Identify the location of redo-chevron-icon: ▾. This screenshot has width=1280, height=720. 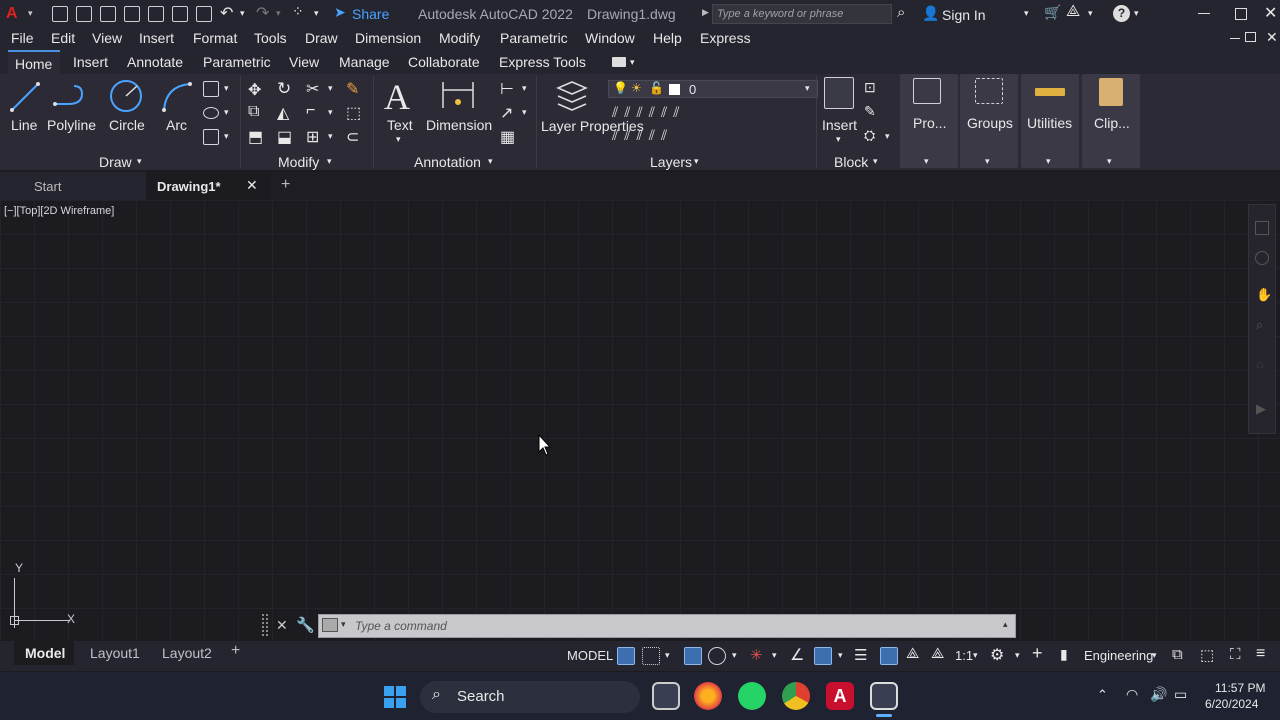
(278, 13).